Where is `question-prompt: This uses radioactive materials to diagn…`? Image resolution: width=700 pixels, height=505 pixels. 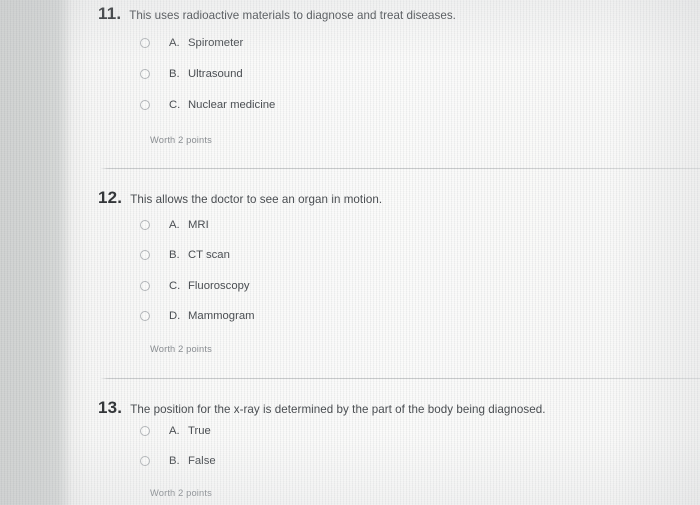 question-prompt: This uses radioactive materials to diagn… is located at coordinates (292, 15).